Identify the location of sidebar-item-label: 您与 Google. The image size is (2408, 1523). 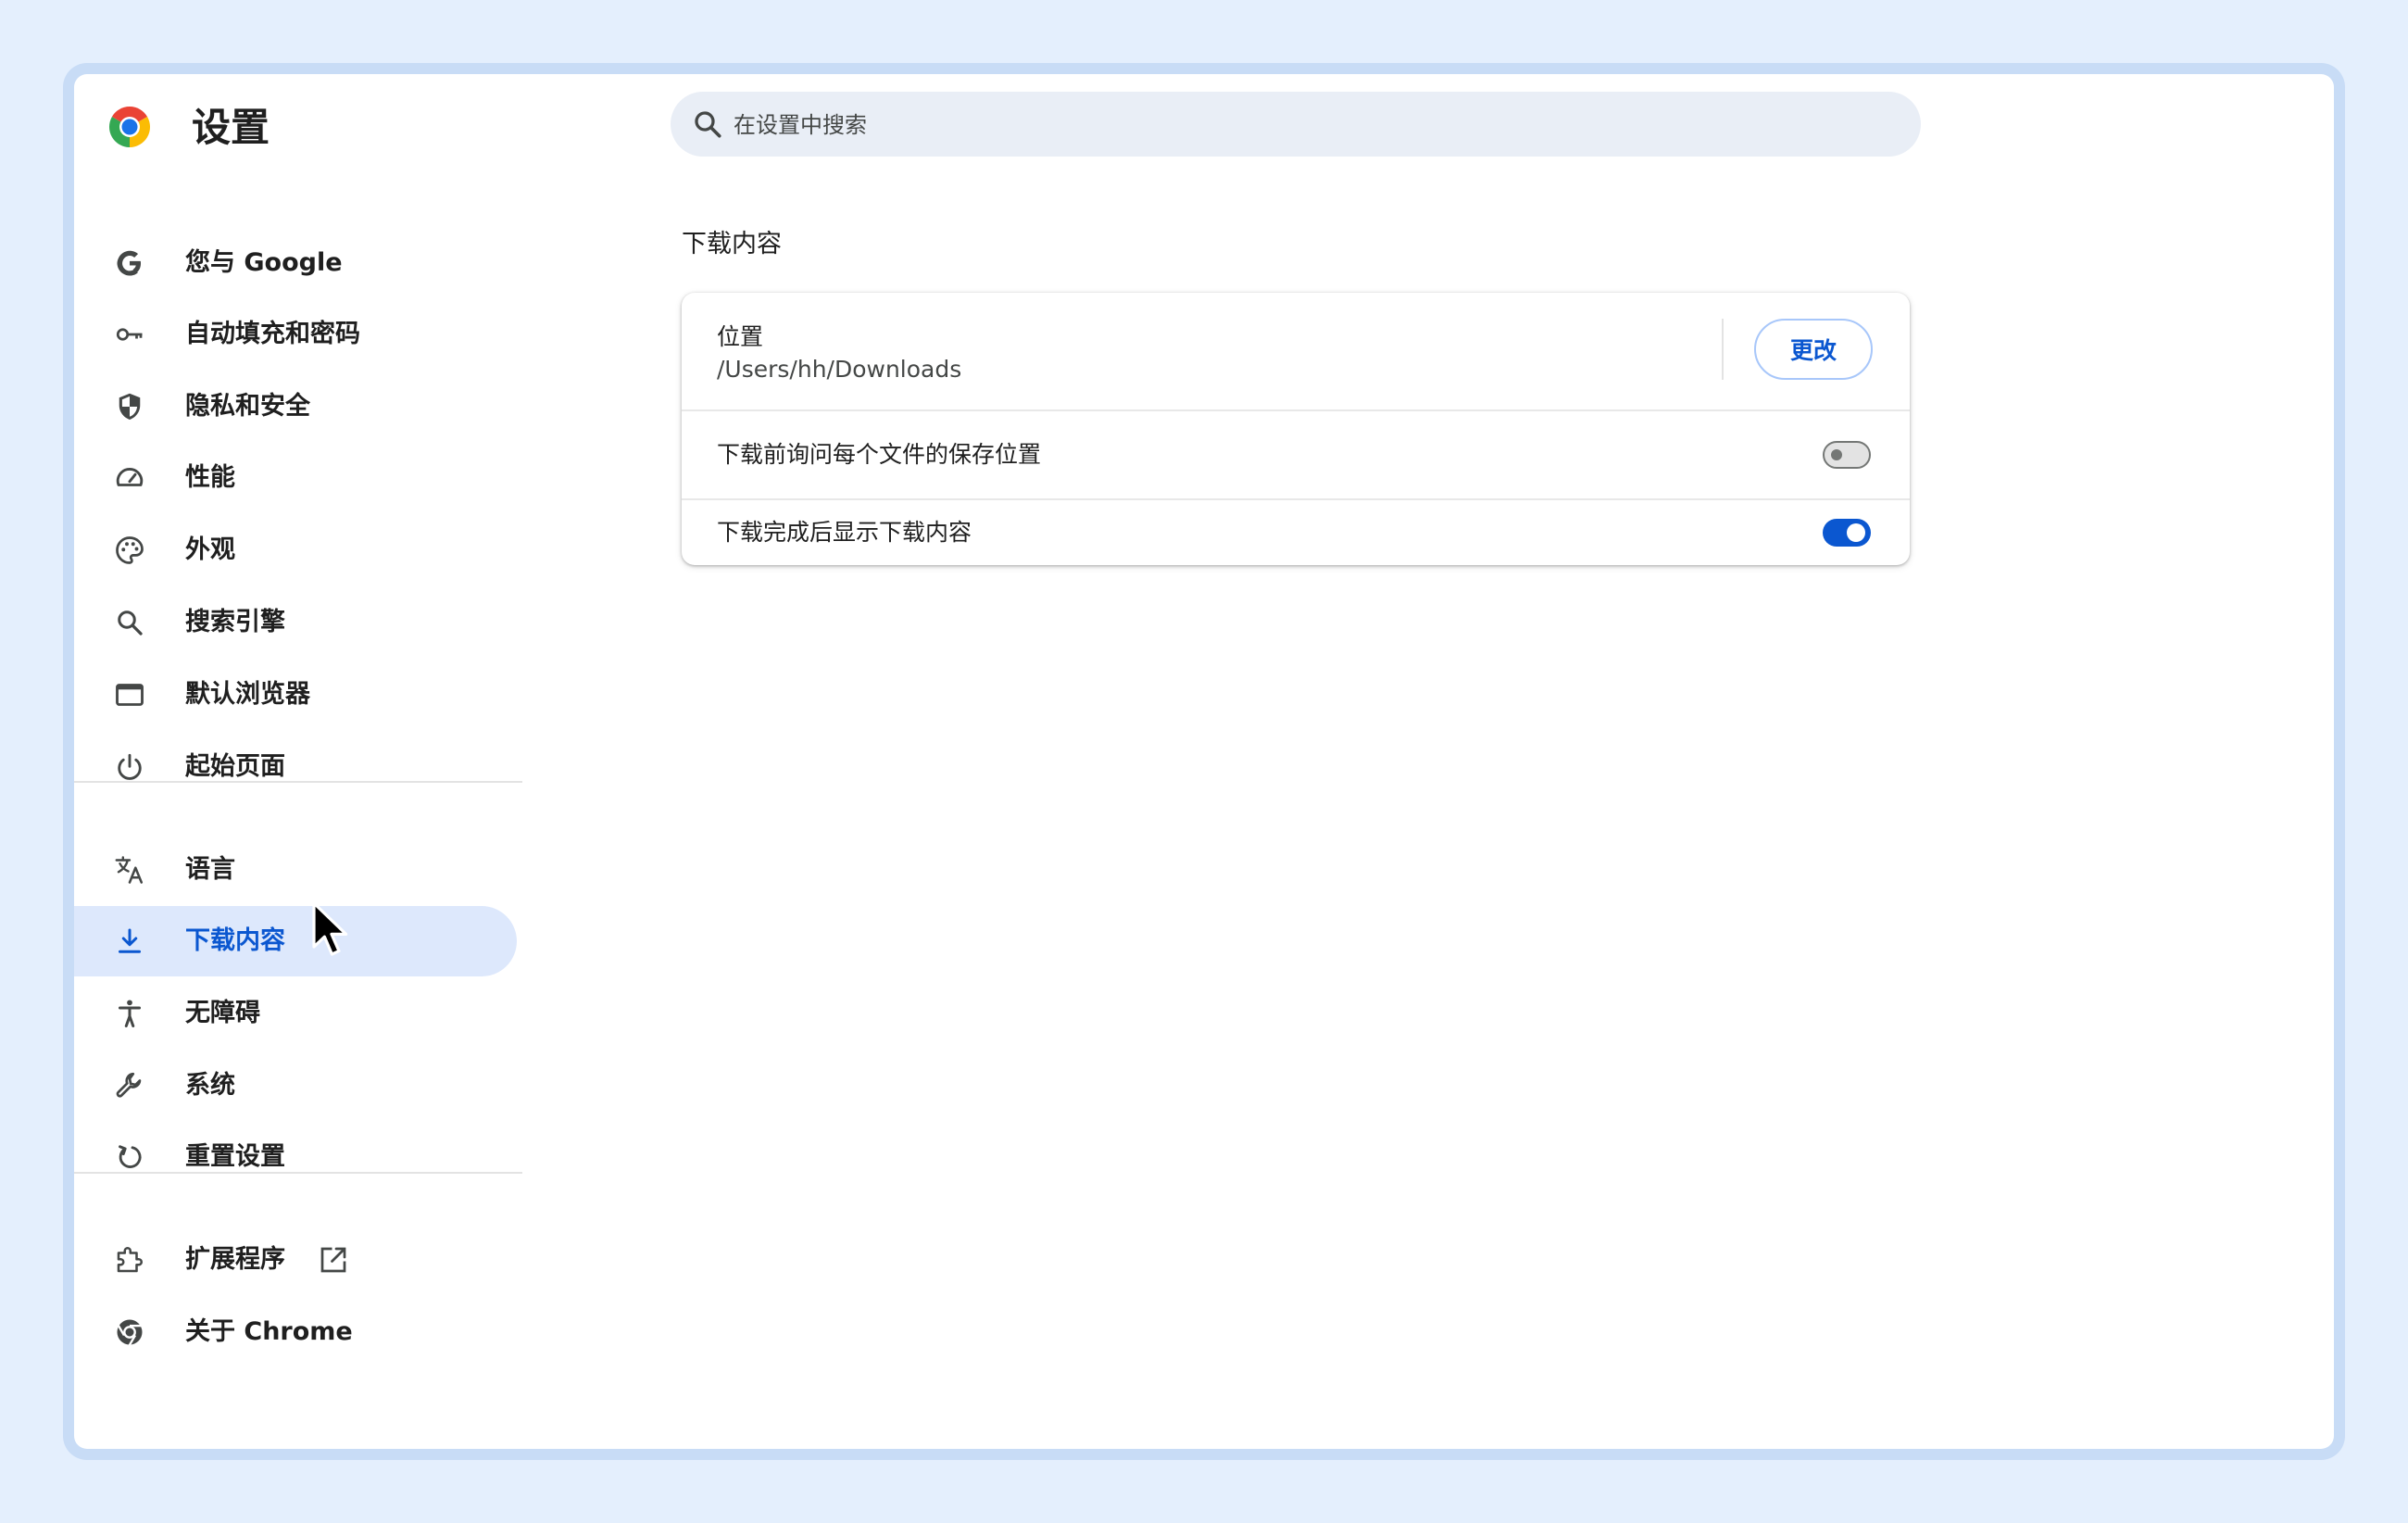
(264, 262).